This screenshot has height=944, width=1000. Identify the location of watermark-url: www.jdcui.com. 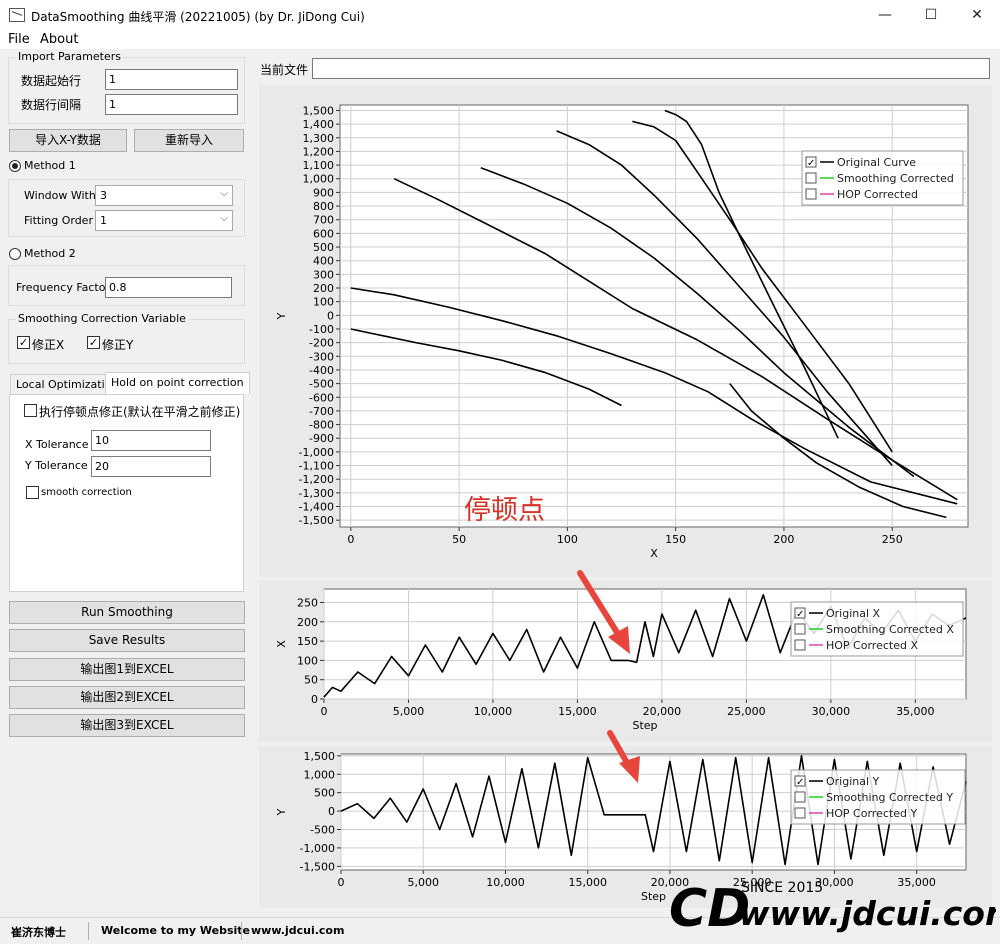
(867, 913).